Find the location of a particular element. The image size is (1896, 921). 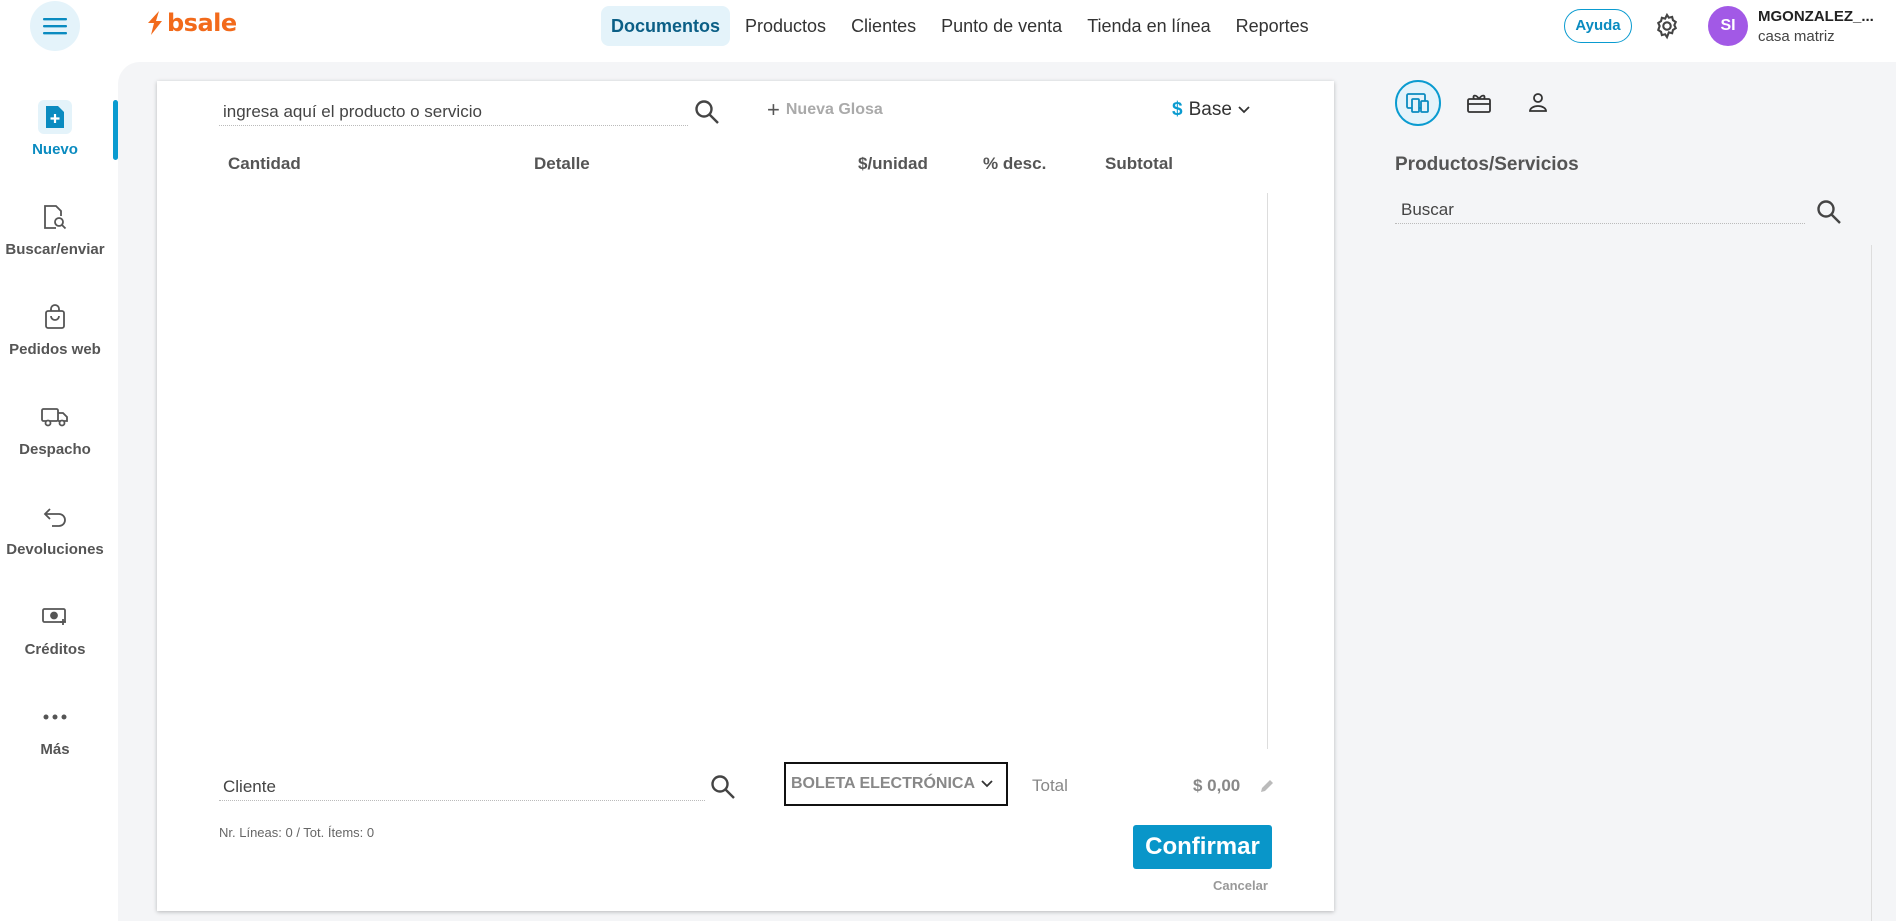

total-value: $ 0,00 is located at coordinates (1217, 785).